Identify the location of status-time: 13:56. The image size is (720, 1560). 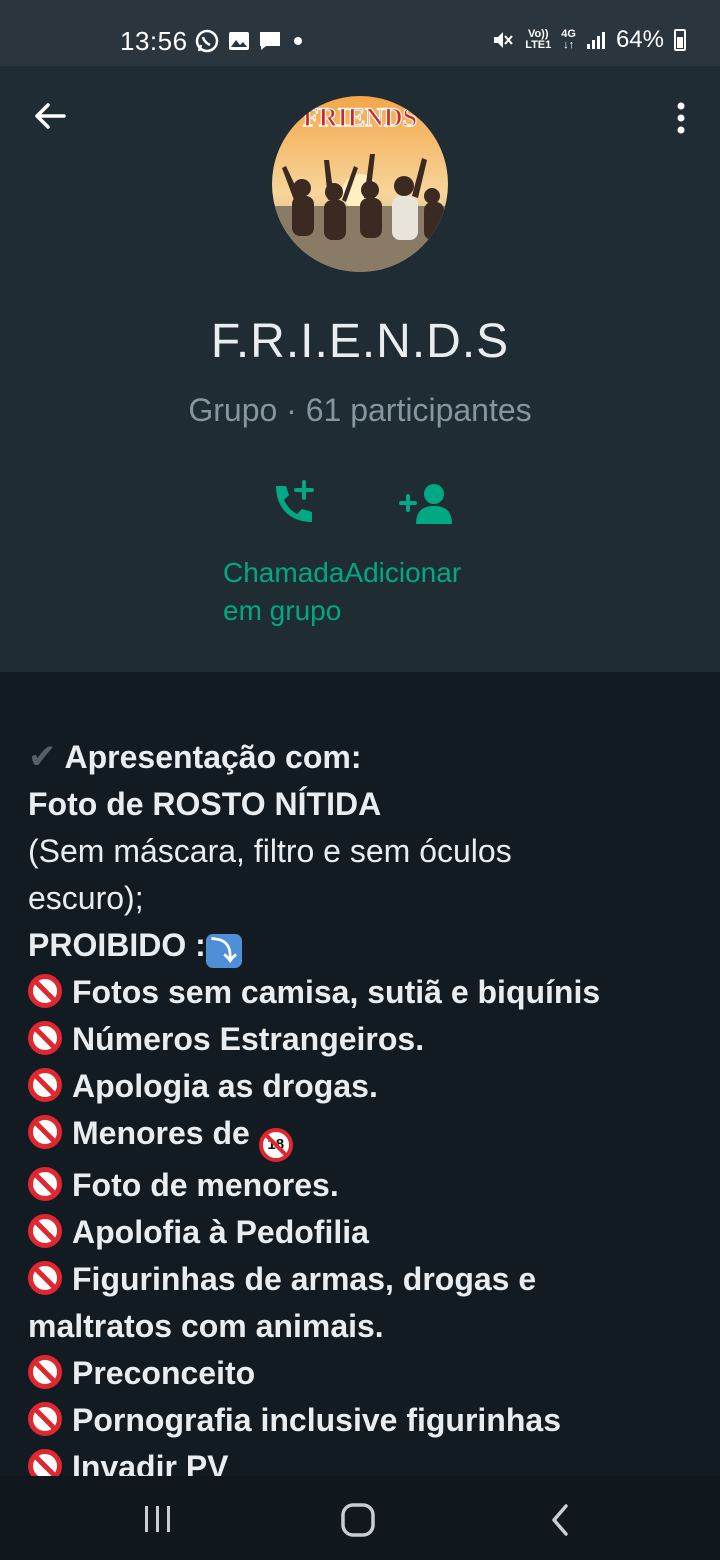
(154, 41).